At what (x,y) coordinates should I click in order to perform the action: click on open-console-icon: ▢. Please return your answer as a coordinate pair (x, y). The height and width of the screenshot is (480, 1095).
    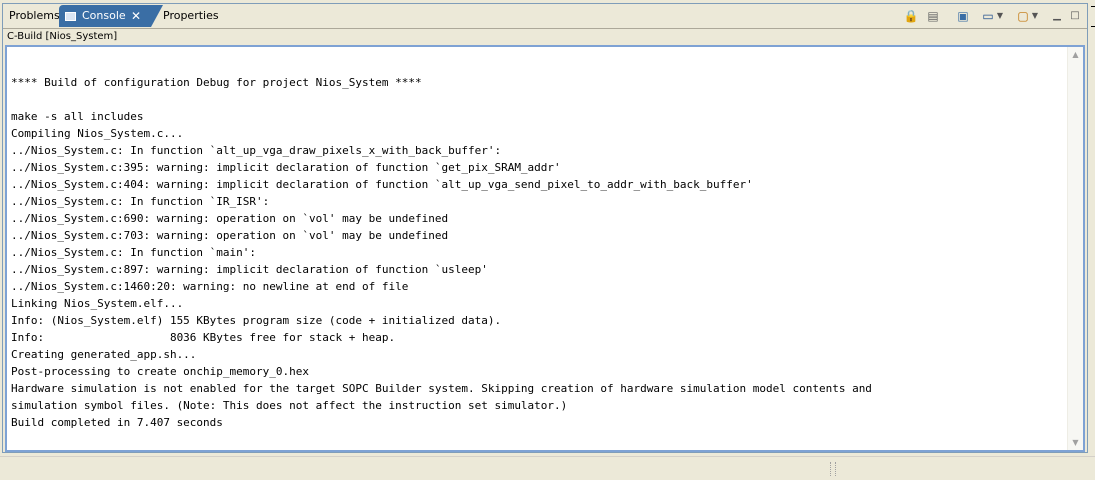
    Looking at the image, I should click on (1023, 16).